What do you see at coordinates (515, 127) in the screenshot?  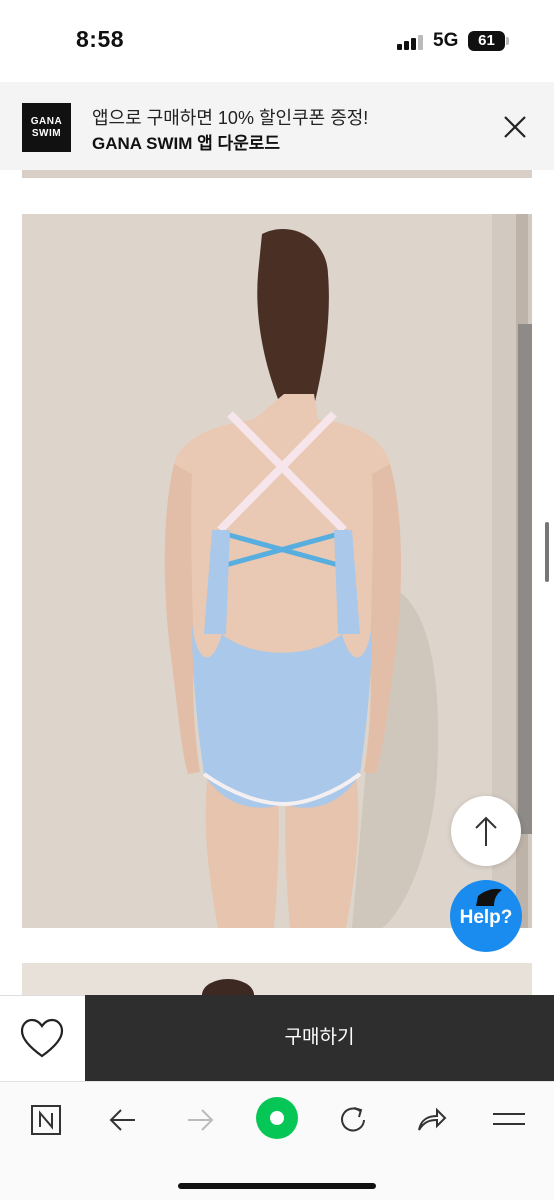 I see `close-icon` at bounding box center [515, 127].